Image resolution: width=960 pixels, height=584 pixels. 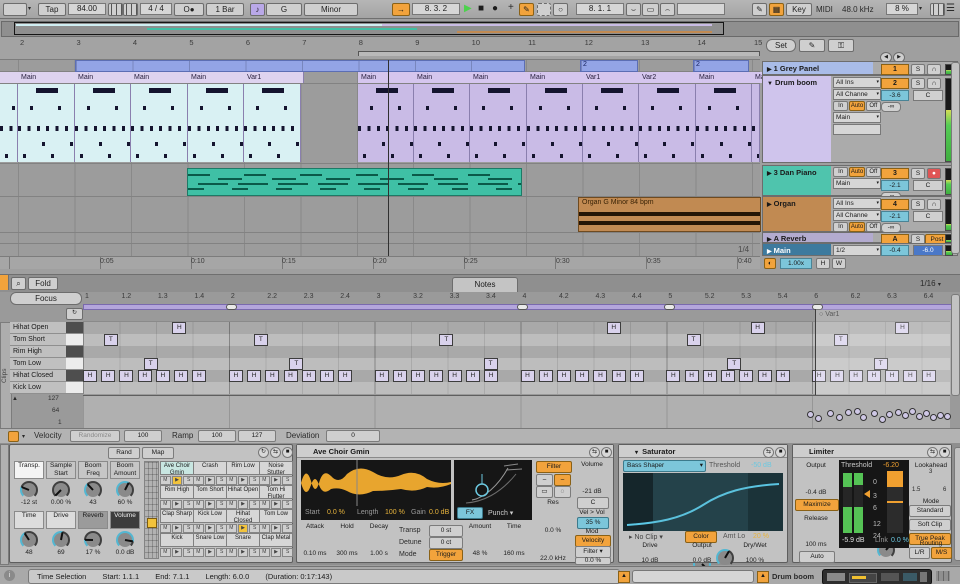 What do you see at coordinates (797, 180) in the screenshot?
I see `track-name-dan-piano: ▶ 3 Dan Piano` at bounding box center [797, 180].